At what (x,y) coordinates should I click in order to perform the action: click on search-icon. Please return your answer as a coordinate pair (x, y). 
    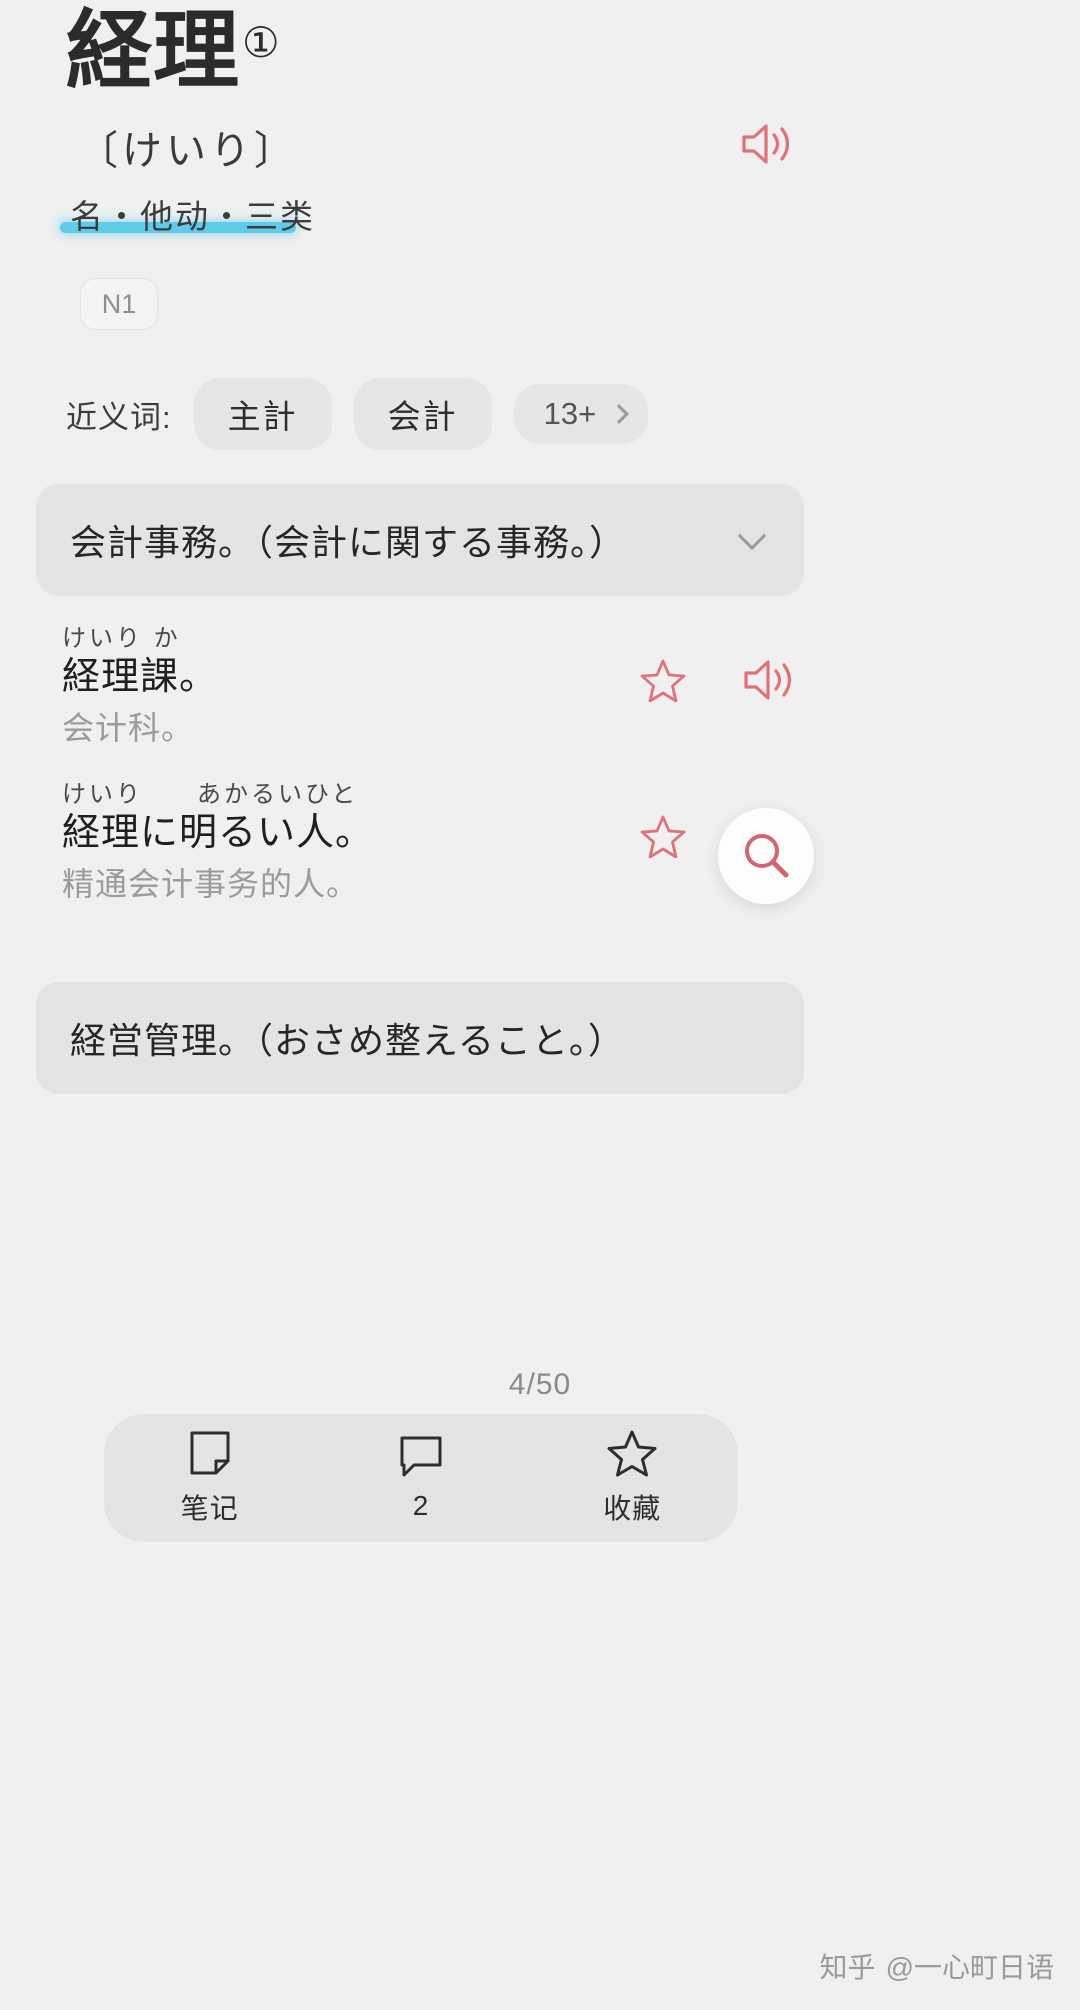
    Looking at the image, I should click on (767, 856).